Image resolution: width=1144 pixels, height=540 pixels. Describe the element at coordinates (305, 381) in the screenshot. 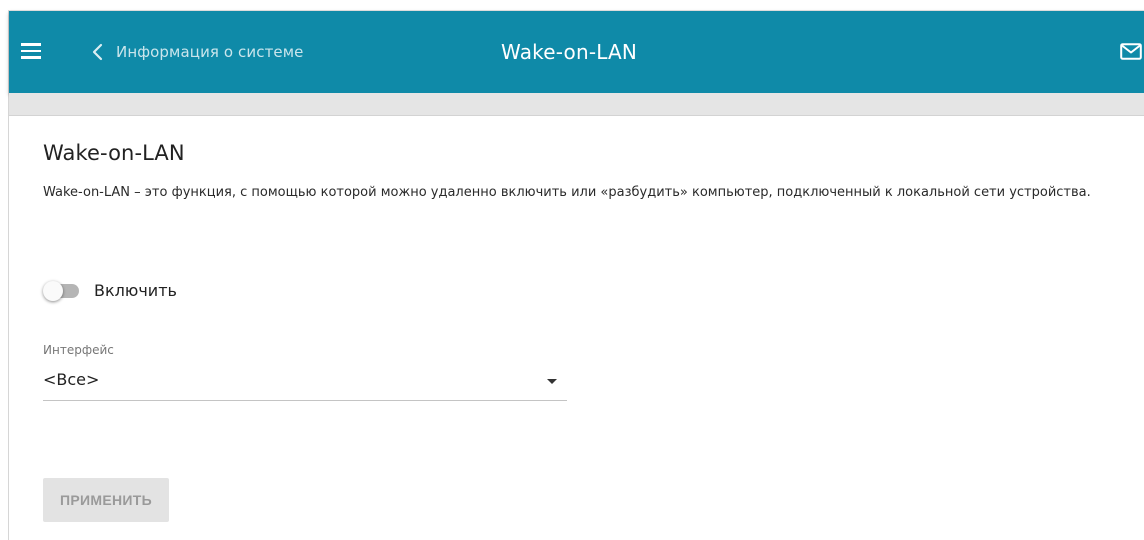

I see `interface-select: <Все>` at that location.